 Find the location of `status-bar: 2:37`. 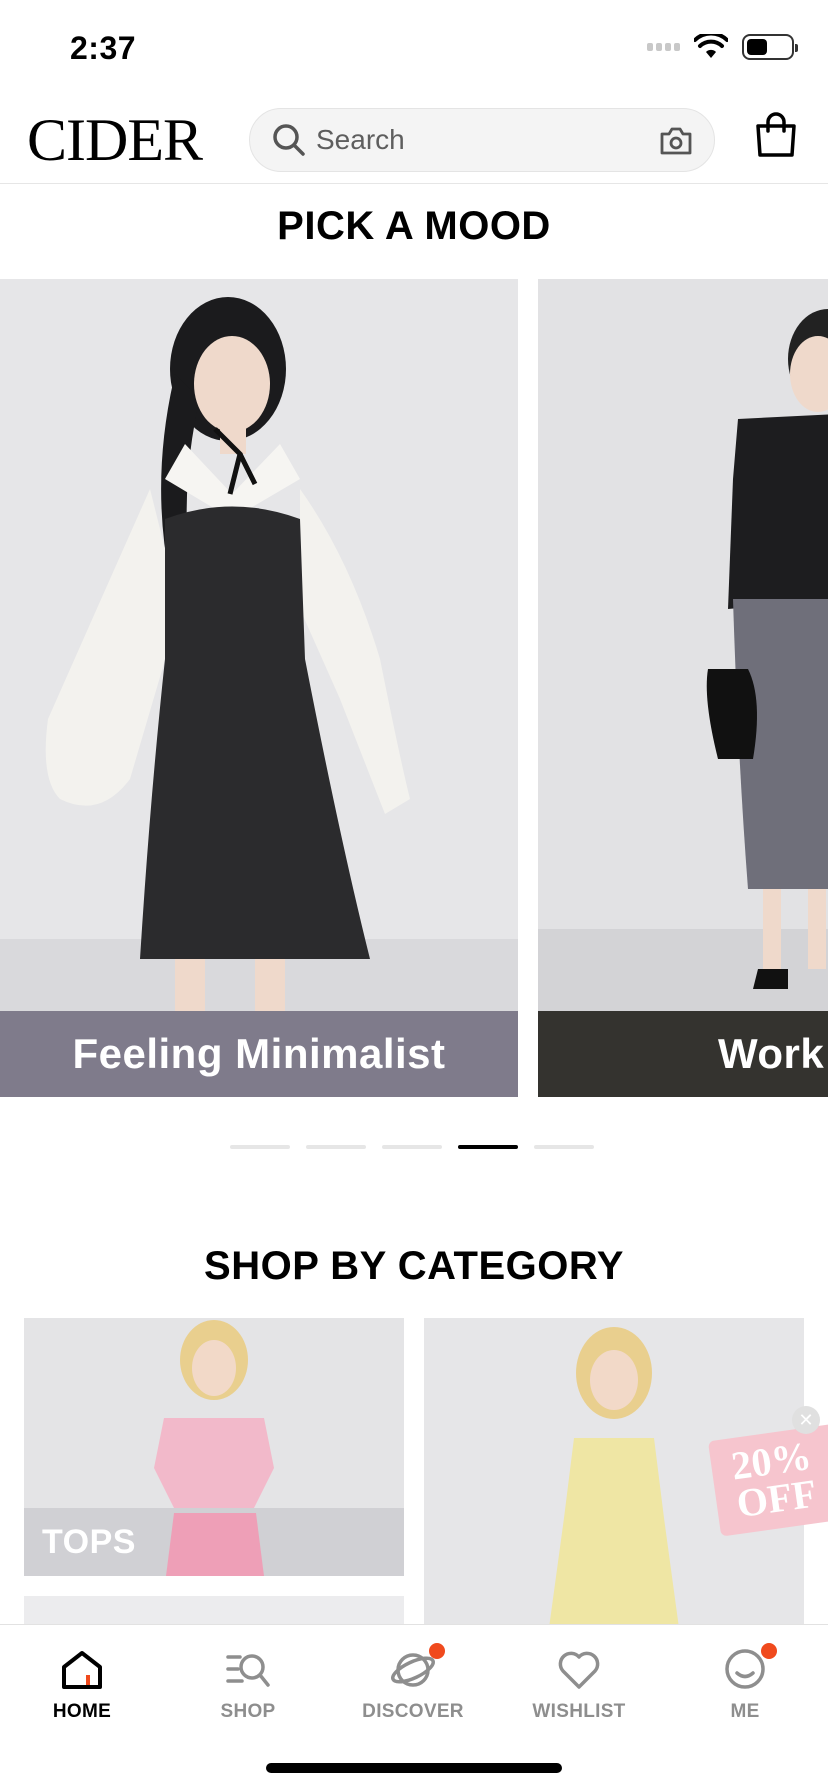

status-bar: 2:37 is located at coordinates (414, 50).